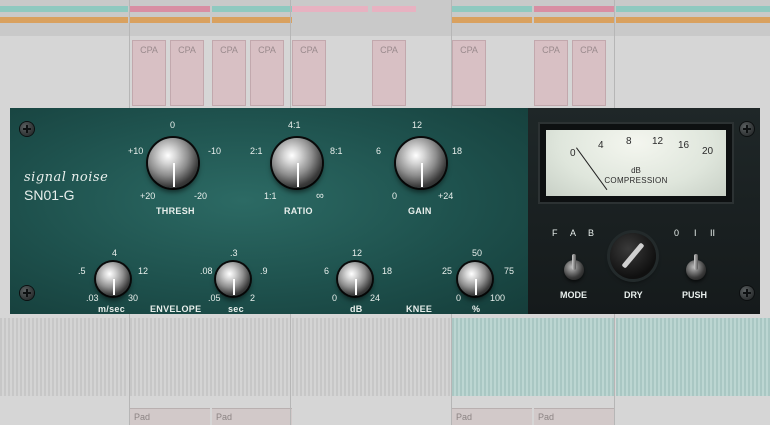 This screenshot has width=770, height=425. Describe the element at coordinates (133, 298) in the screenshot. I see `attack-tick: 30` at that location.